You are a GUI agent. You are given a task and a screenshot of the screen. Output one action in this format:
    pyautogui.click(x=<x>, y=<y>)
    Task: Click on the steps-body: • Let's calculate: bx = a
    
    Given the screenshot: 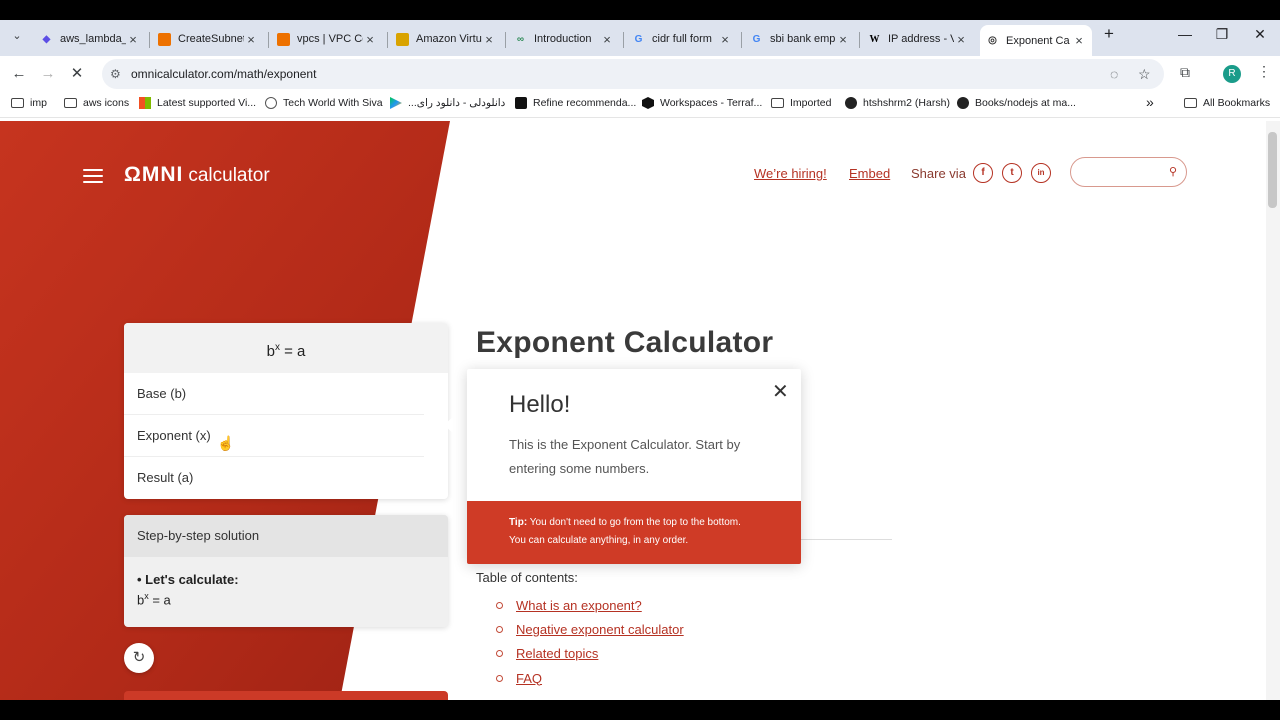 What is the action you would take?
    pyautogui.click(x=188, y=590)
    